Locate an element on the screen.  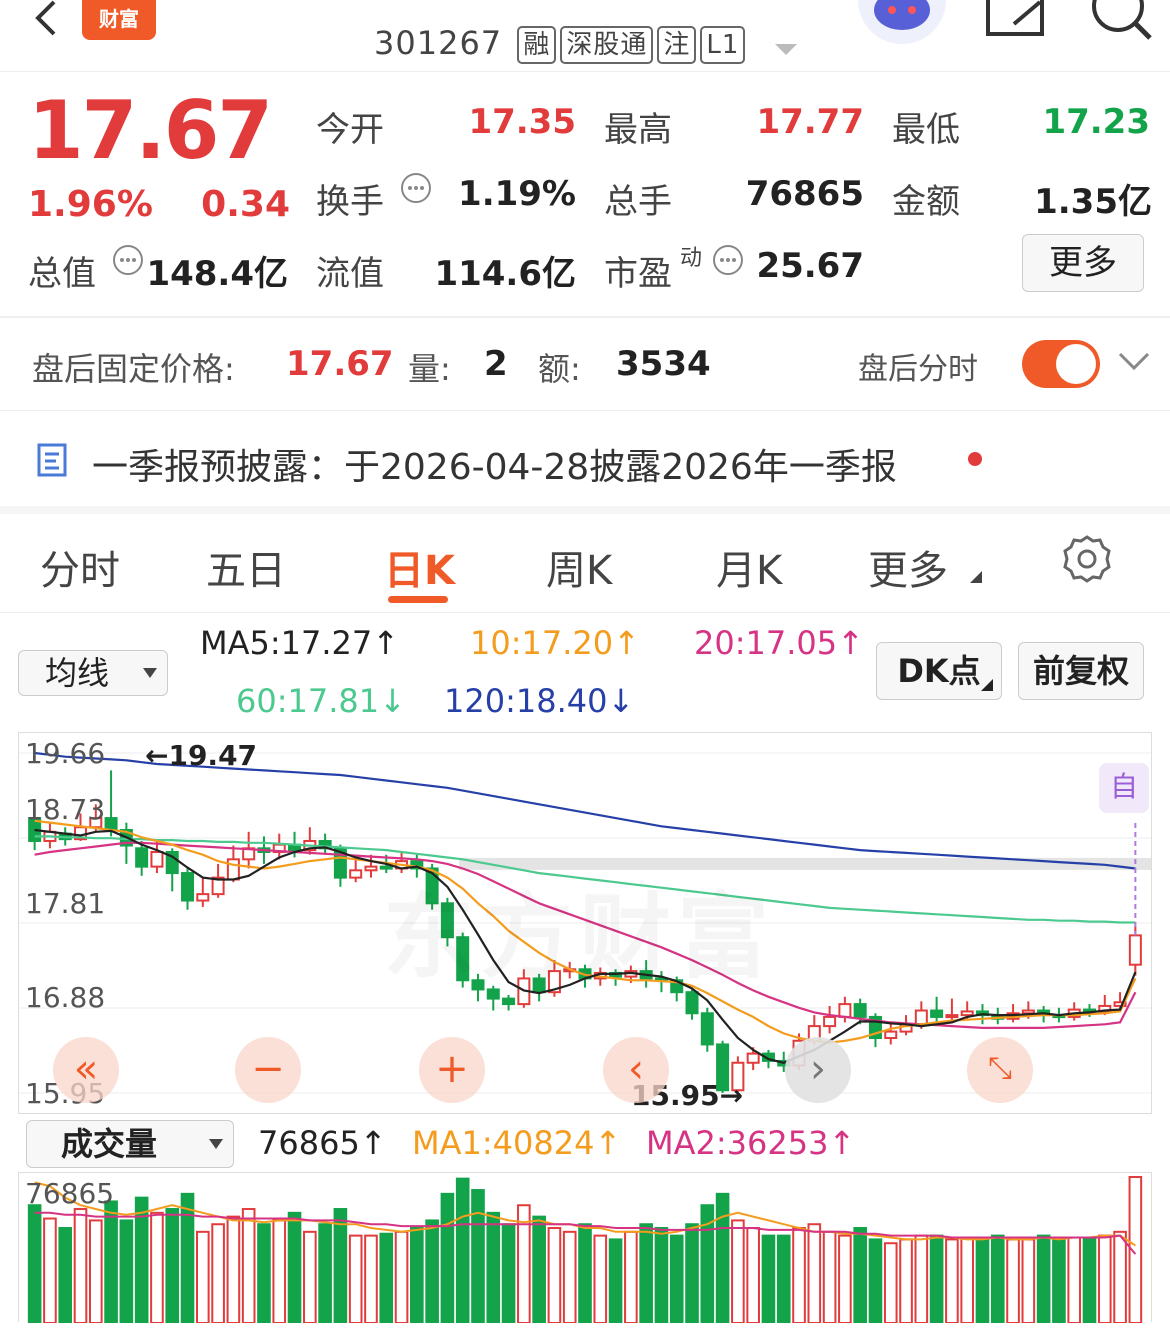
search-icon is located at coordinates (1121, 20).